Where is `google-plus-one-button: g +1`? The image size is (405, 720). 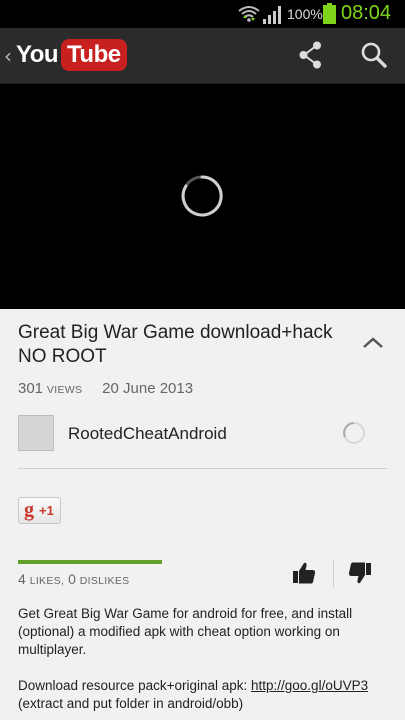 google-plus-one-button: g +1 is located at coordinates (39, 510).